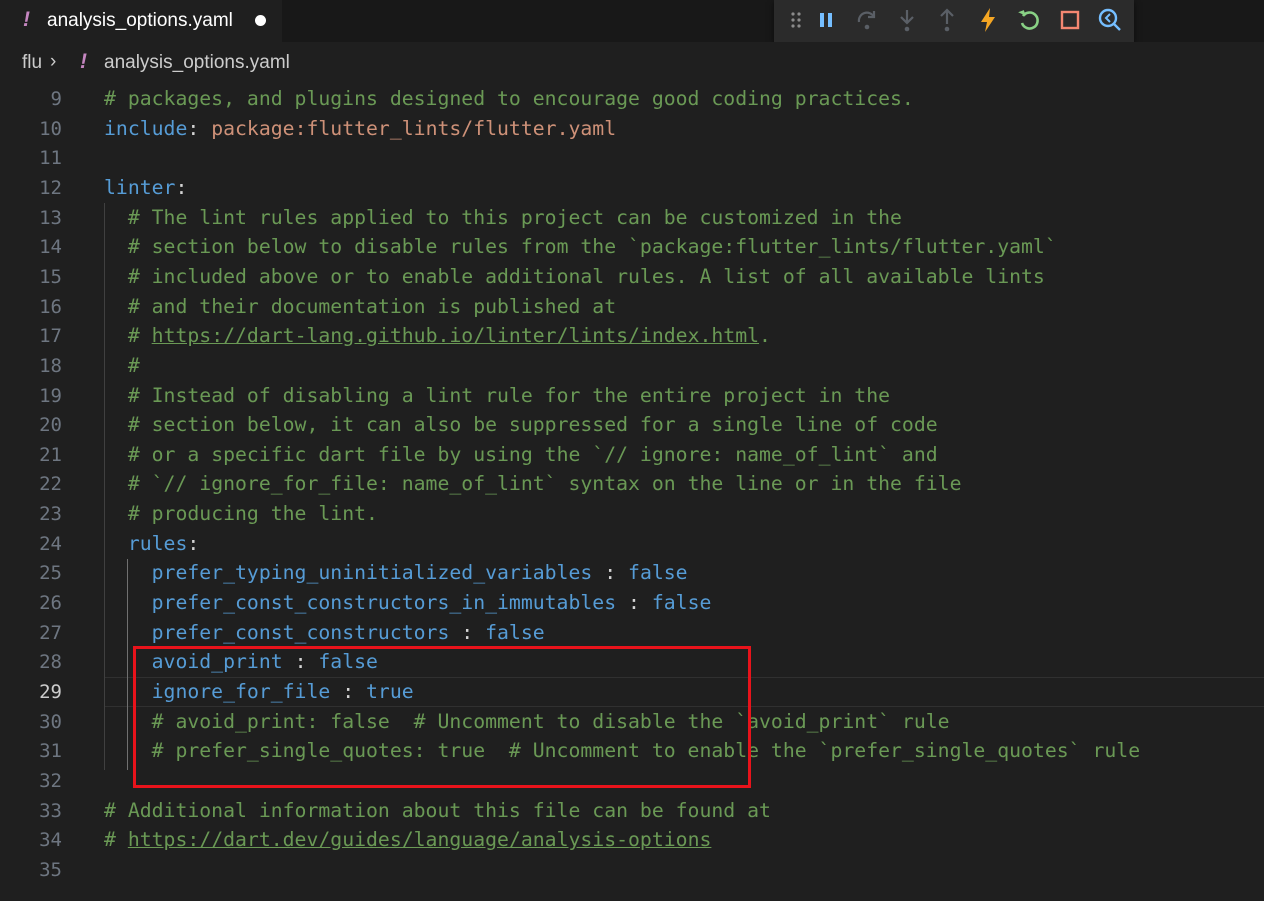 Image resolution: width=1264 pixels, height=901 pixels. I want to click on step-out-icon, so click(947, 20).